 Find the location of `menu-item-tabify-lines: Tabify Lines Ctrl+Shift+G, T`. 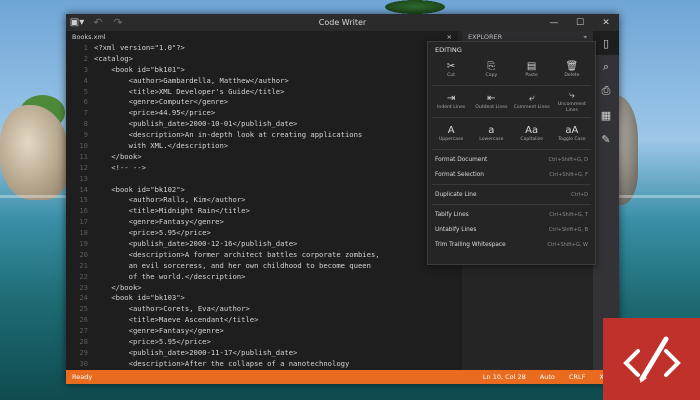

menu-item-tabify-lines: Tabify Lines Ctrl+Shift+G, T is located at coordinates (511, 214).